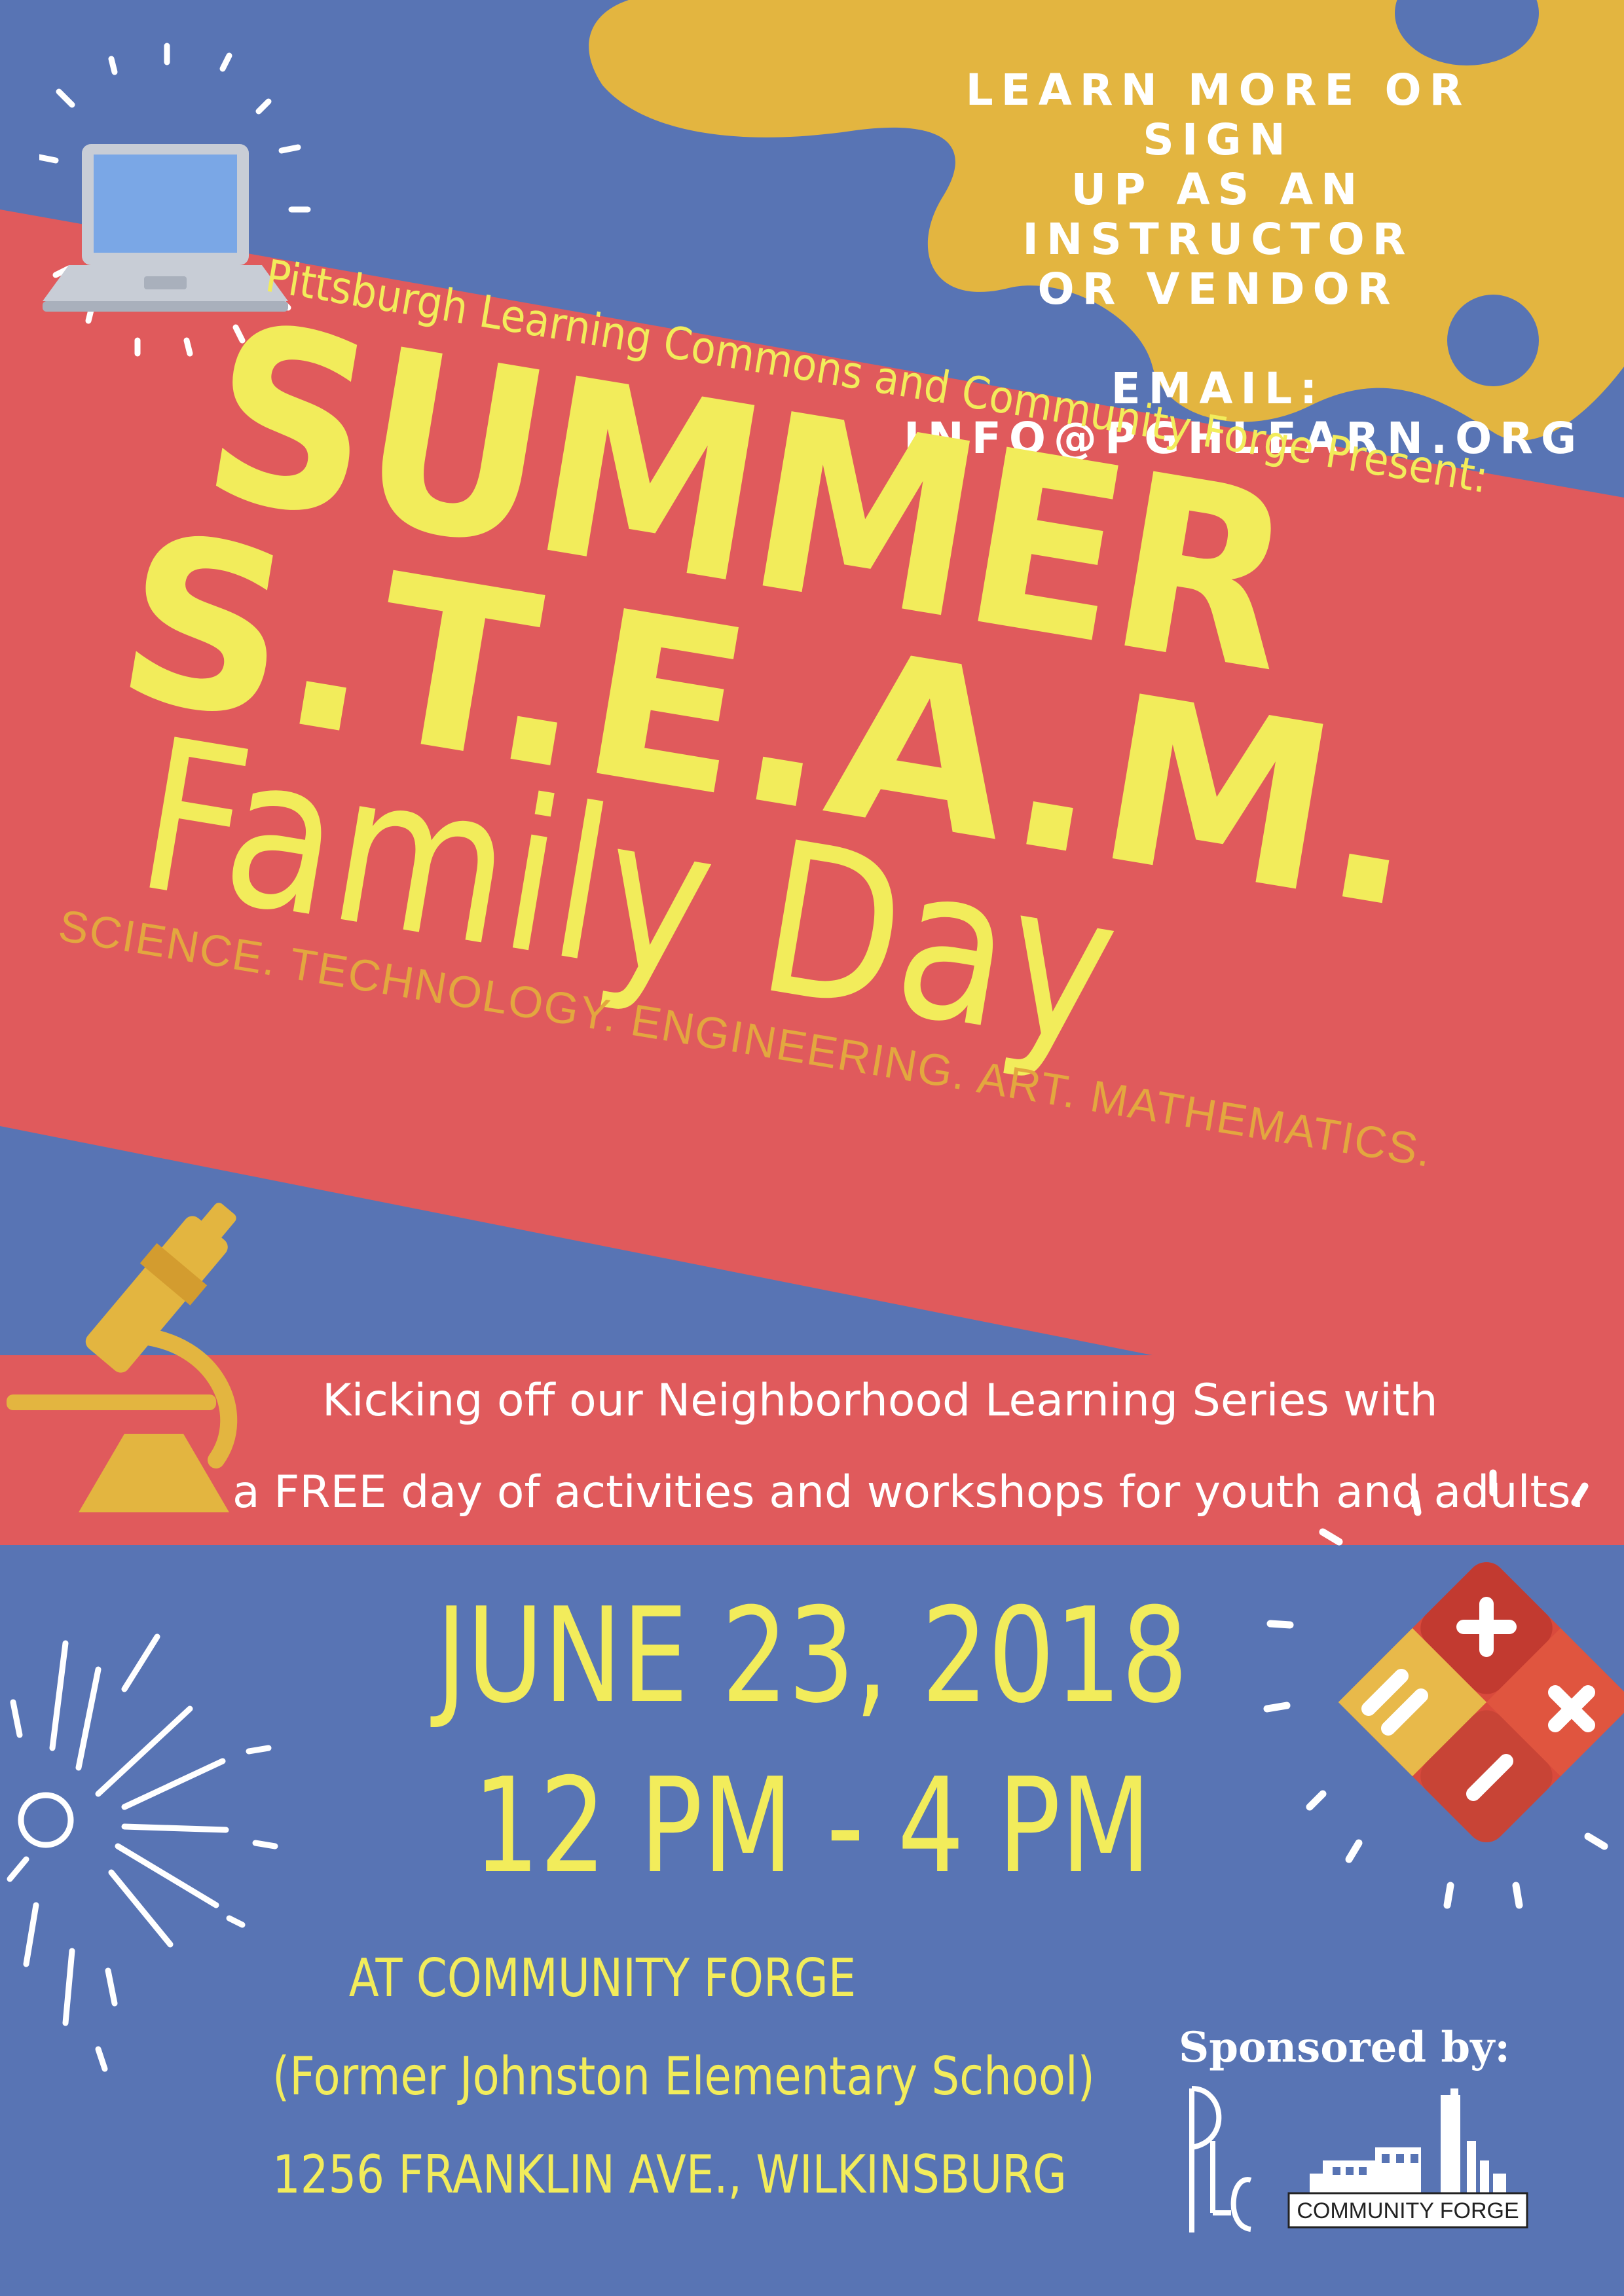 This screenshot has height=2296, width=1624. Describe the element at coordinates (602, 1978) in the screenshot. I see `venue-name: AT COMMUNITY FORGE` at that location.